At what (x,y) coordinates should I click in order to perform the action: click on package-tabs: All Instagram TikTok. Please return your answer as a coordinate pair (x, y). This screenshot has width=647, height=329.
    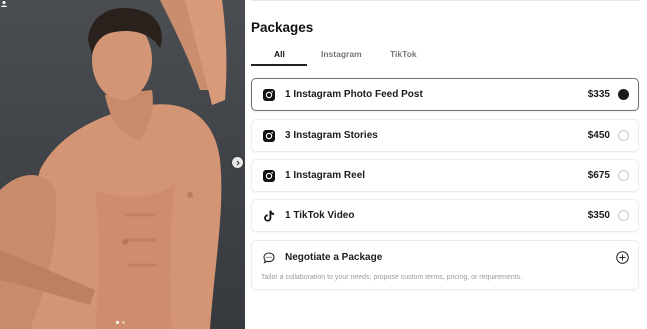
    Looking at the image, I should click on (445, 55).